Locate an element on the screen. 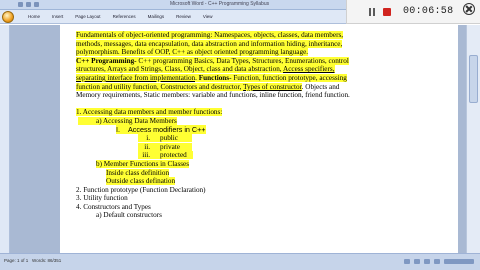 The image size is (480, 270). cpp-text-2b: Access specifiers, is located at coordinates (309, 69).